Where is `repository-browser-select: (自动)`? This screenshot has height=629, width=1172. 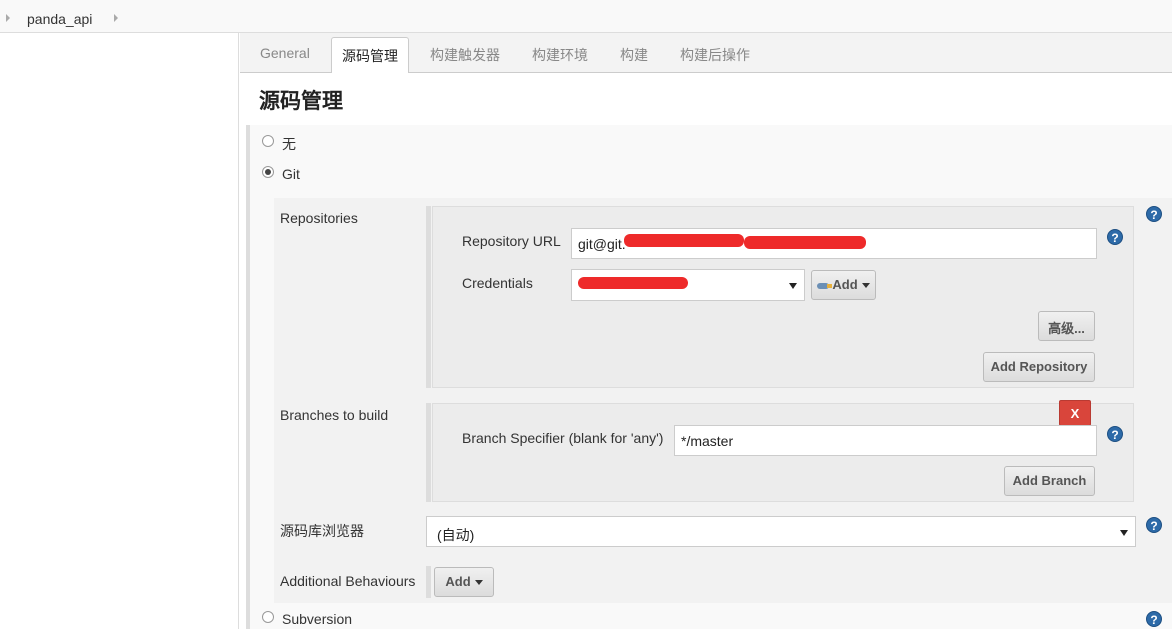 repository-browser-select: (自动) is located at coordinates (781, 531).